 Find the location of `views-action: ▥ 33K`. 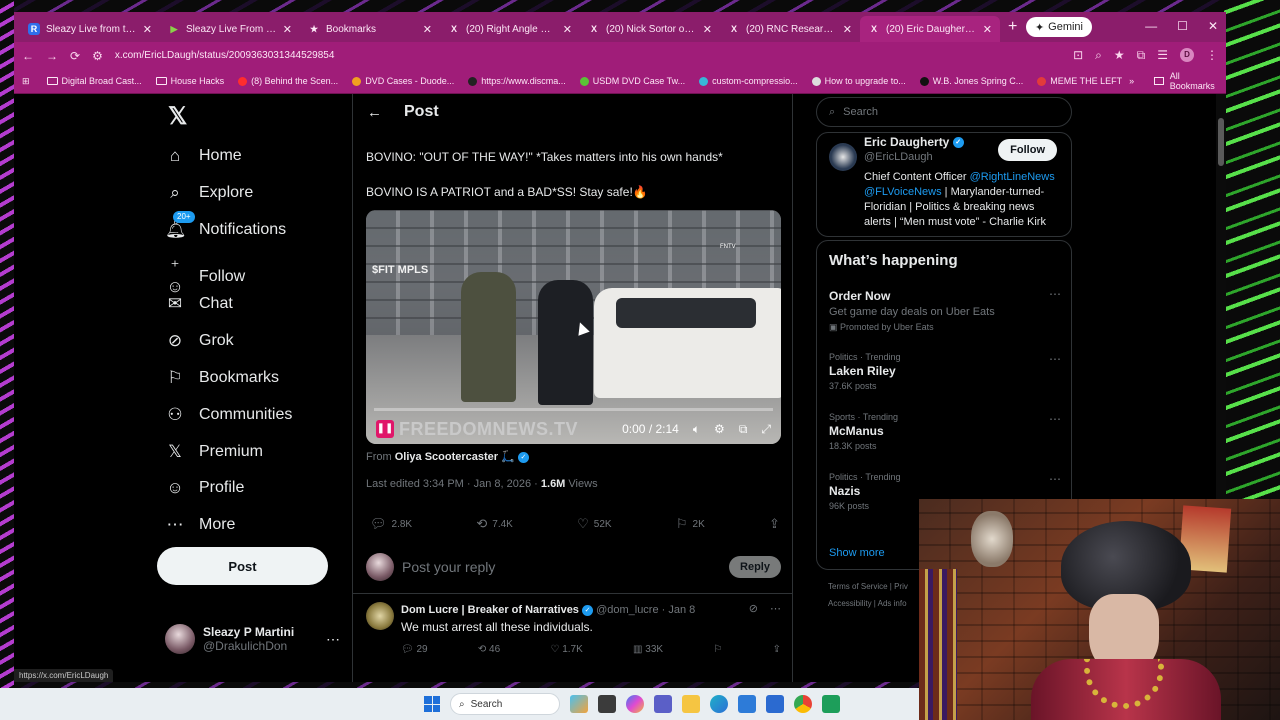

views-action: ▥ 33K is located at coordinates (648, 649).